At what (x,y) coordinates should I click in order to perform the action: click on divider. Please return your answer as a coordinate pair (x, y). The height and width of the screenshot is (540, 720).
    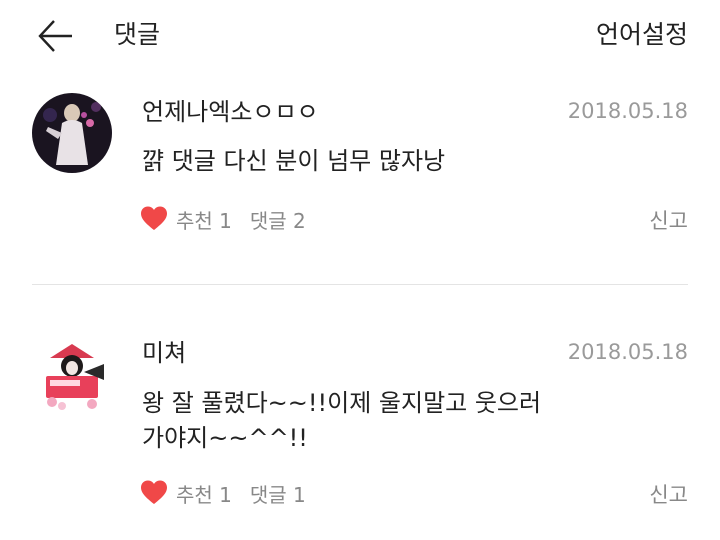
    Looking at the image, I should click on (360, 284).